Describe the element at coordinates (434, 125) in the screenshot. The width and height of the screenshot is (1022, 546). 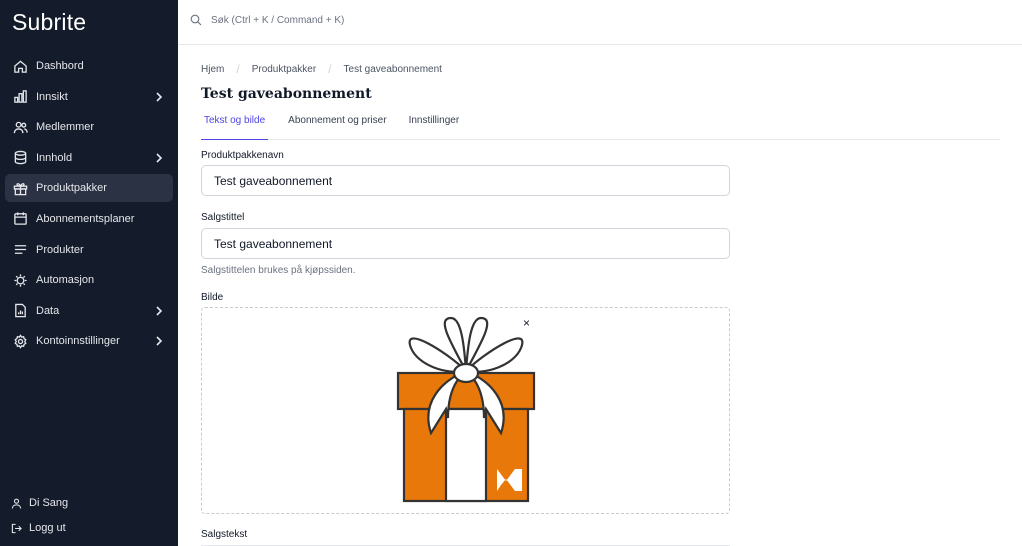
I see `tab-innstillinger: Innstillinger` at that location.